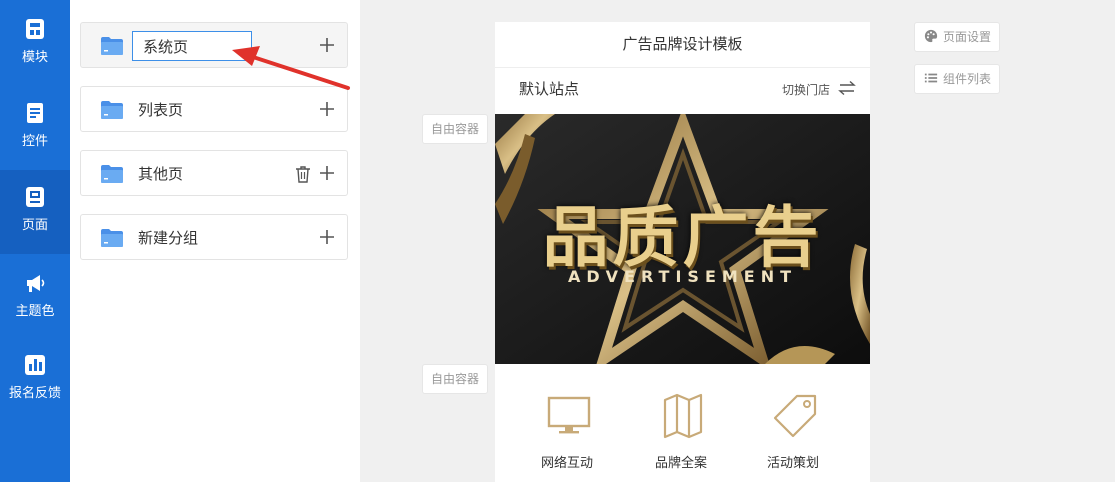  What do you see at coordinates (34, 225) in the screenshot?
I see `nav-label-page: 页面` at bounding box center [34, 225].